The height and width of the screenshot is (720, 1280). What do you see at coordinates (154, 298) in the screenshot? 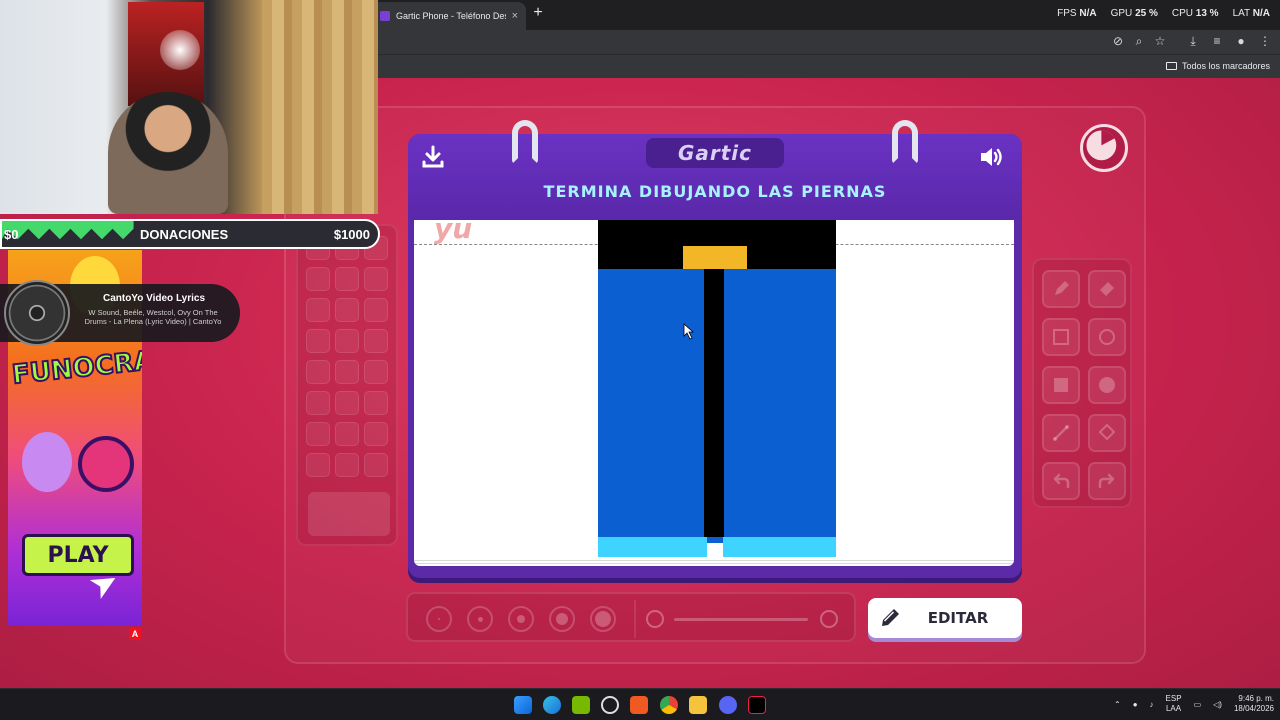
I see `now-playing-title: CantoYo Video Lyrics` at bounding box center [154, 298].